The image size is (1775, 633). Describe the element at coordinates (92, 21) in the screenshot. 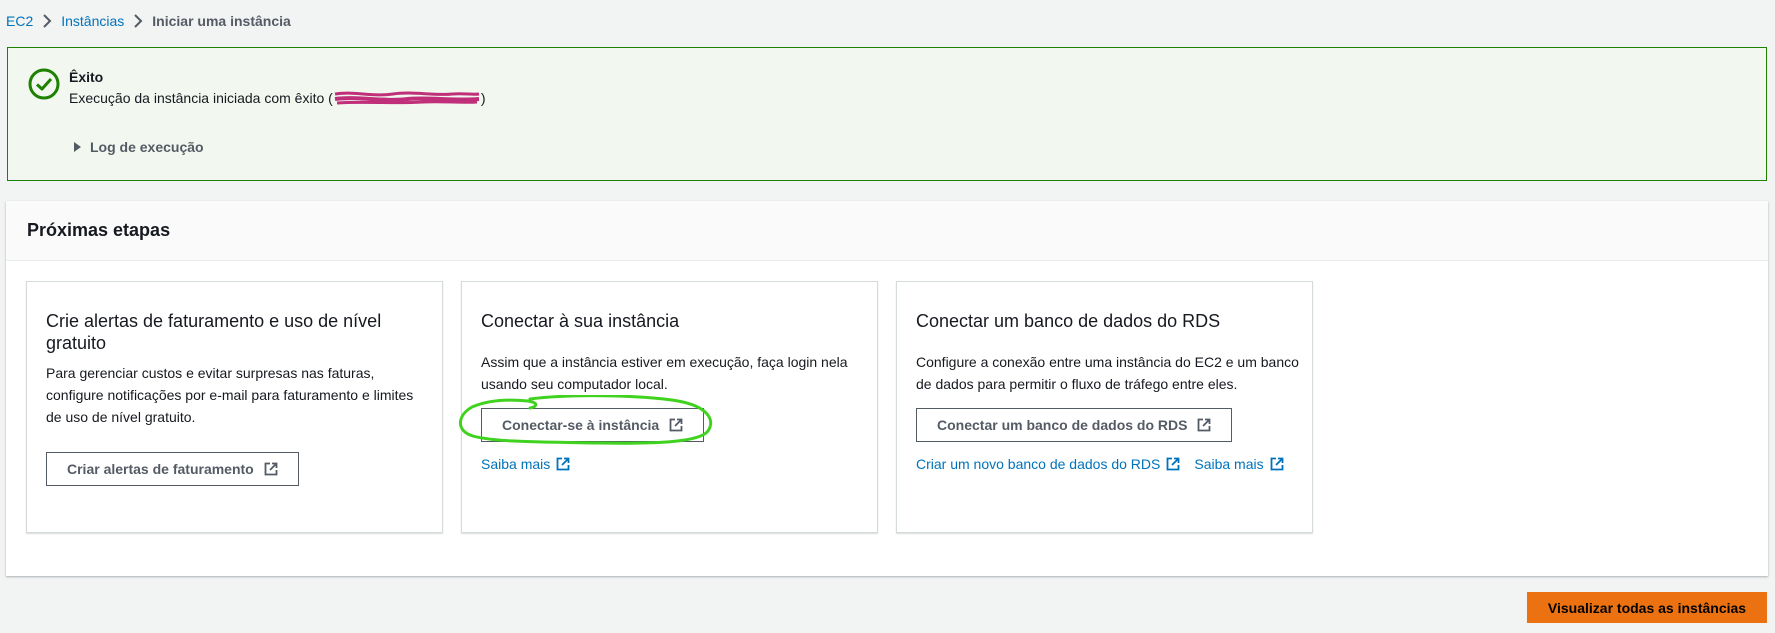

I see `breadcrumb-instances: Instâncias` at that location.